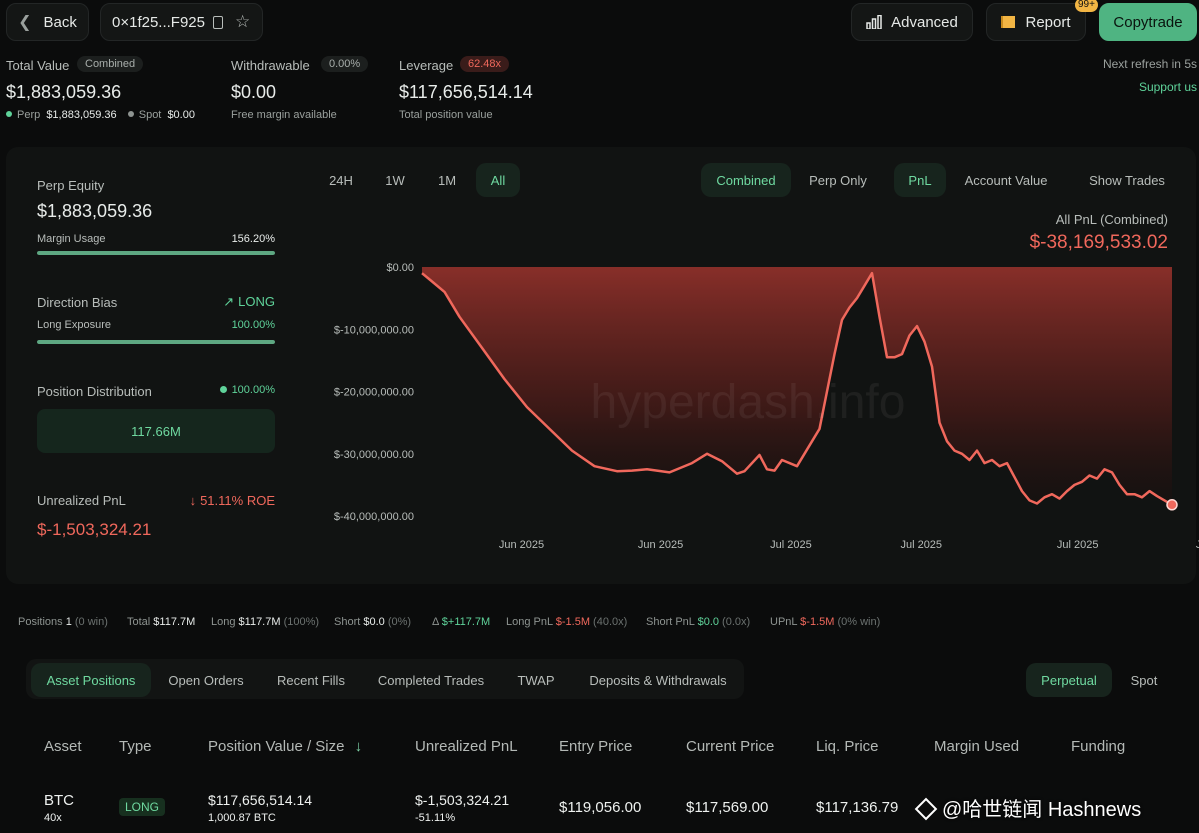 The width and height of the screenshot is (1199, 833). Describe the element at coordinates (600, 807) in the screenshot. I see `row-entry-price: $119,056.00` at that location.